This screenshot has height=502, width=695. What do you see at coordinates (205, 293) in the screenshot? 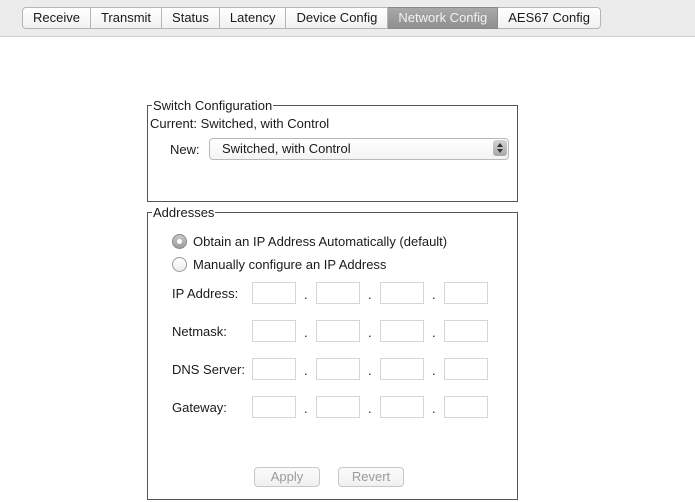
I see `ip-address-label: IP Address:` at bounding box center [205, 293].